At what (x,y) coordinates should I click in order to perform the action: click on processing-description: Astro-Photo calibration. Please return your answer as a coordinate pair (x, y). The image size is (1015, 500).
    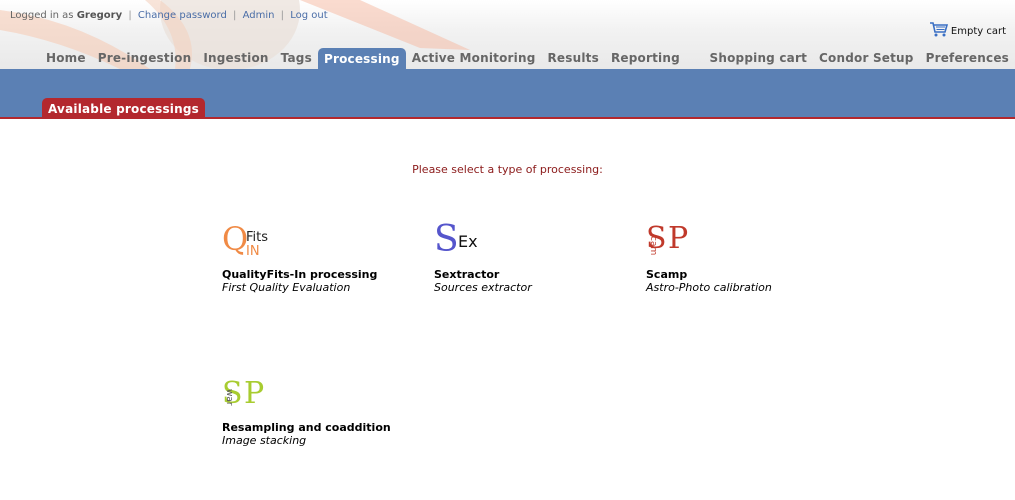
    Looking at the image, I should click on (709, 287).